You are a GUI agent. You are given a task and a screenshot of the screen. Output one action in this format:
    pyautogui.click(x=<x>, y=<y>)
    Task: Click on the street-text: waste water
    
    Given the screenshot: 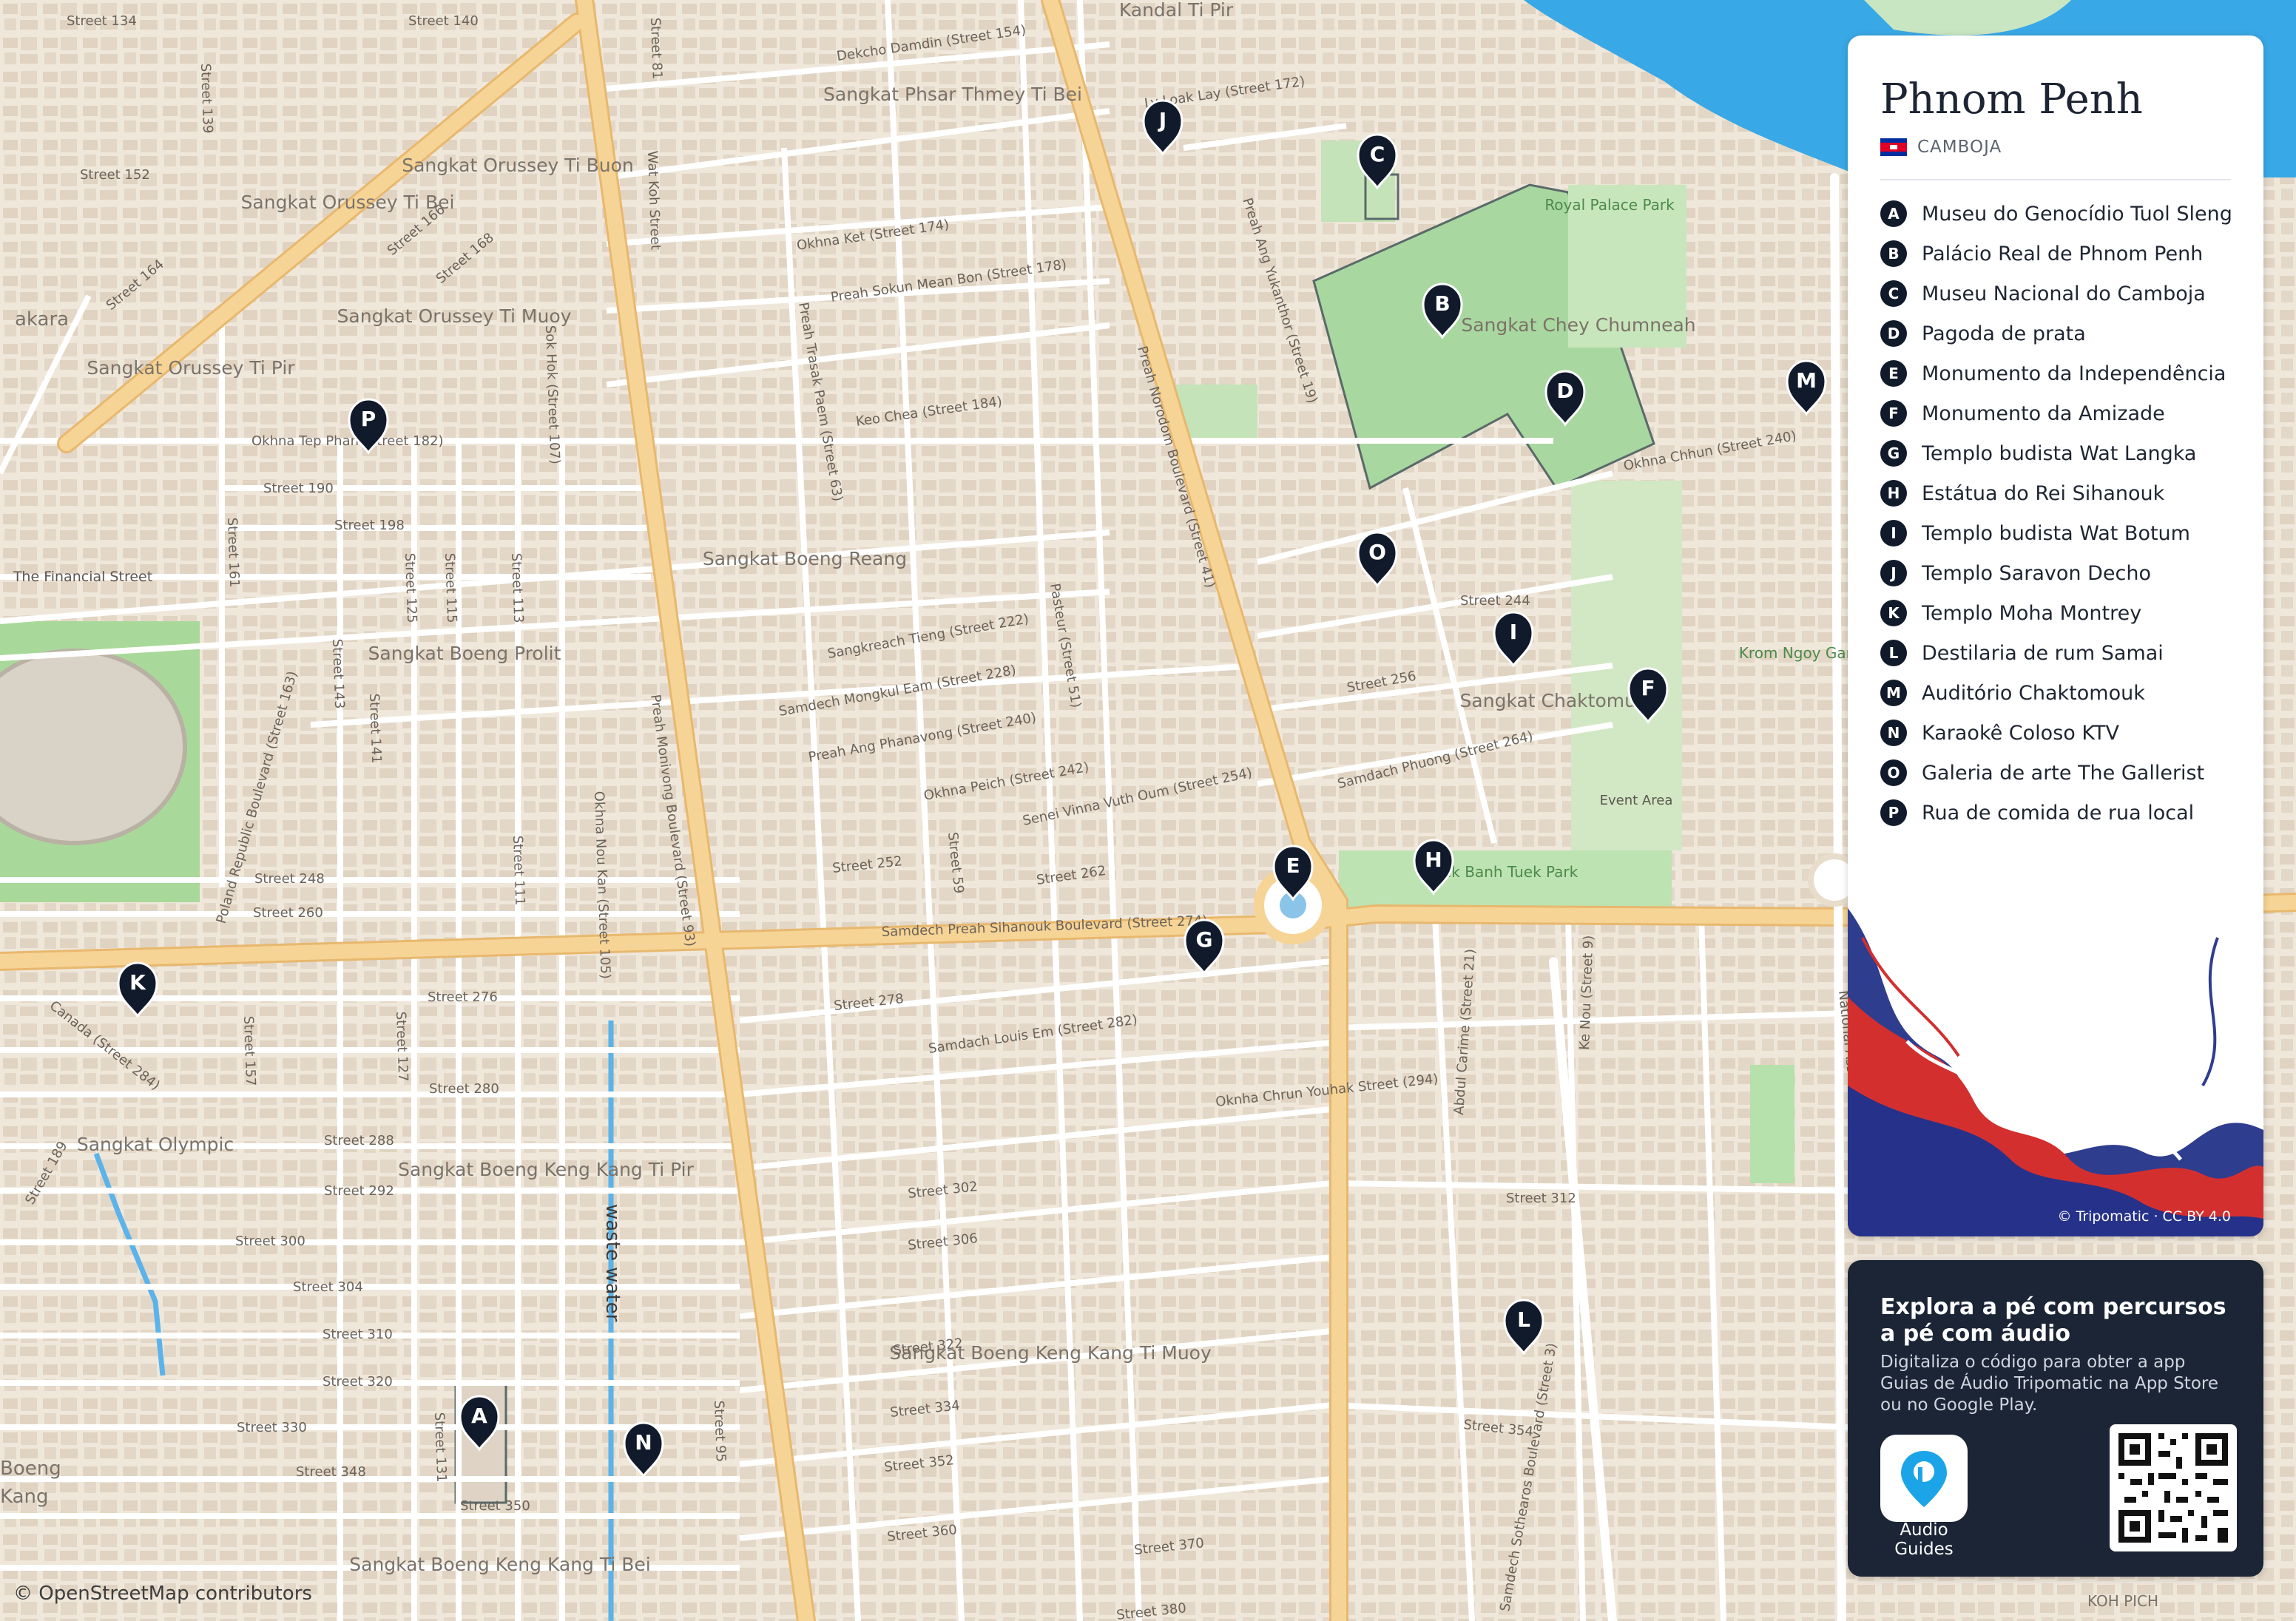 What is the action you would take?
    pyautogui.click(x=612, y=1263)
    